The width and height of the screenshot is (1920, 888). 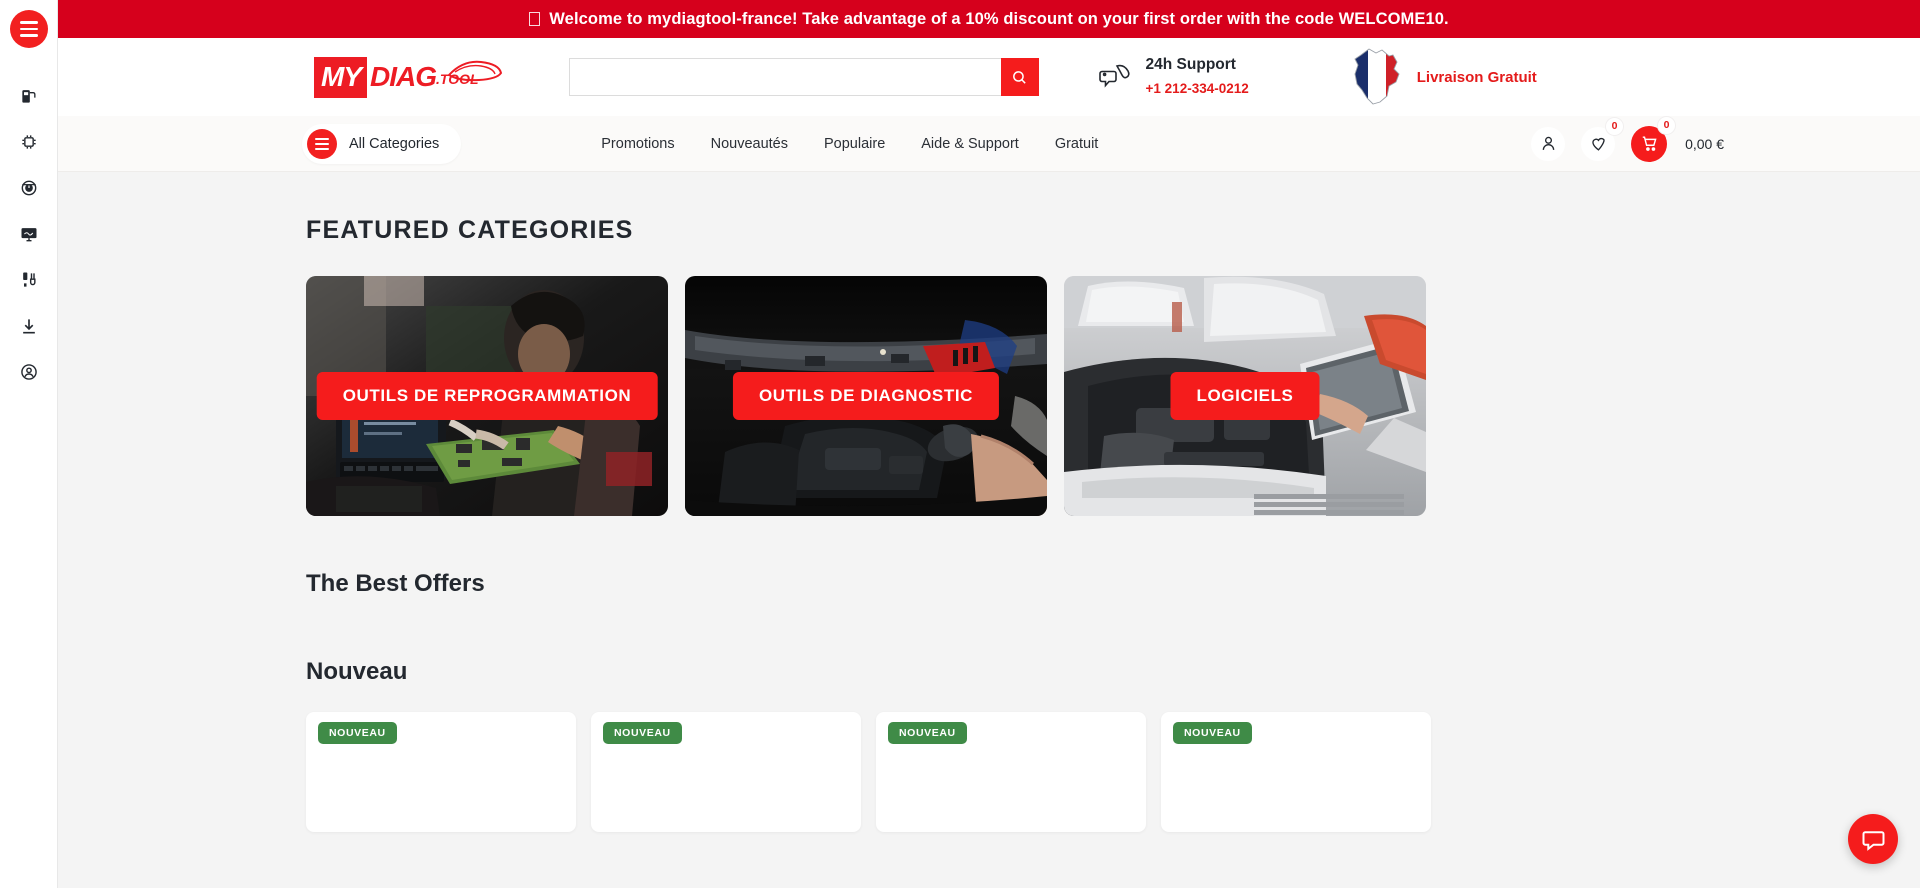 I want to click on wishlist-button: 0, so click(x=1602, y=139).